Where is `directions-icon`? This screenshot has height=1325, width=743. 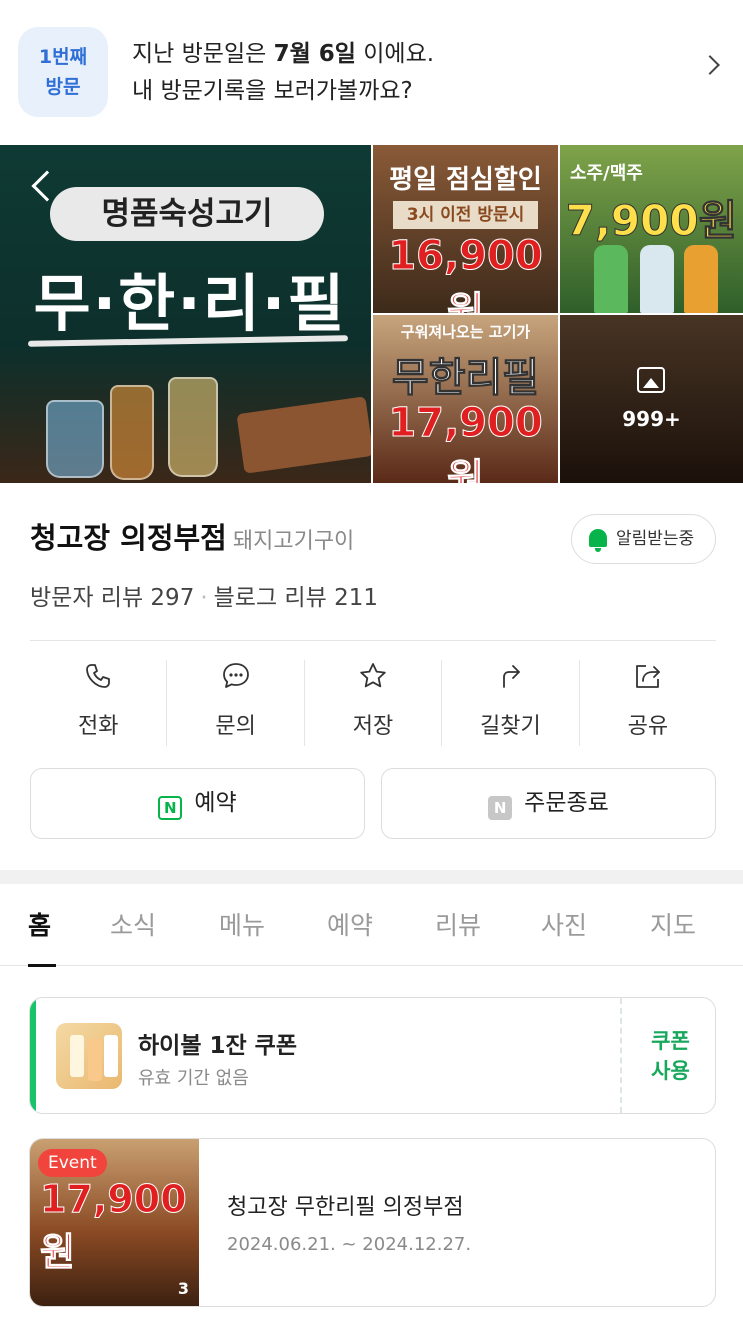
directions-icon is located at coordinates (512, 676).